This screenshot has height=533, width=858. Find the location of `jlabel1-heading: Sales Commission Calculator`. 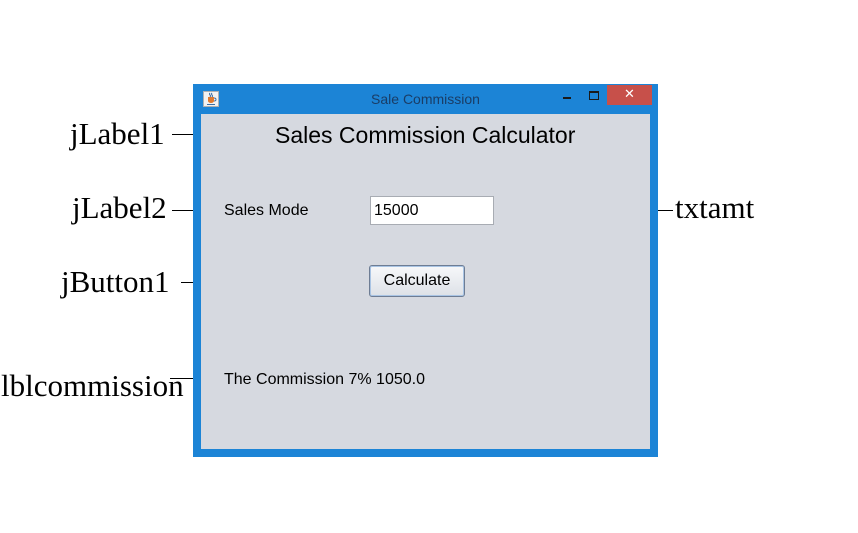

jlabel1-heading: Sales Commission Calculator is located at coordinates (425, 135).